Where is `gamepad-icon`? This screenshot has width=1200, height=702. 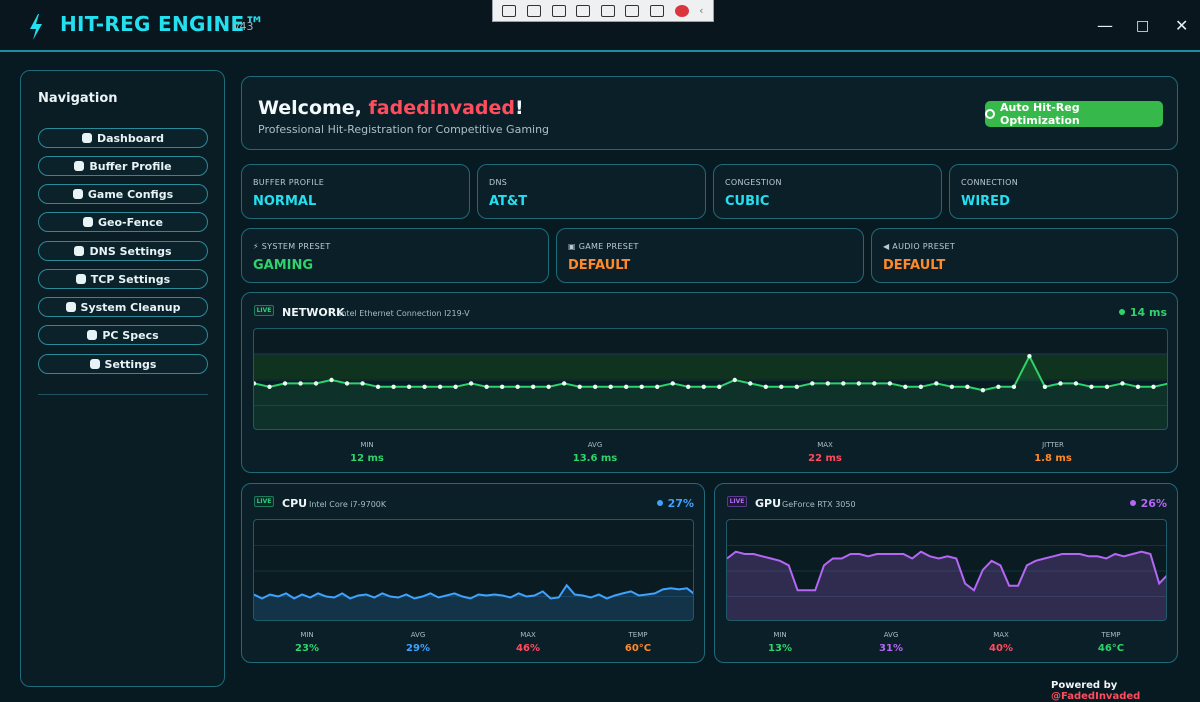
gamepad-icon is located at coordinates (77, 194).